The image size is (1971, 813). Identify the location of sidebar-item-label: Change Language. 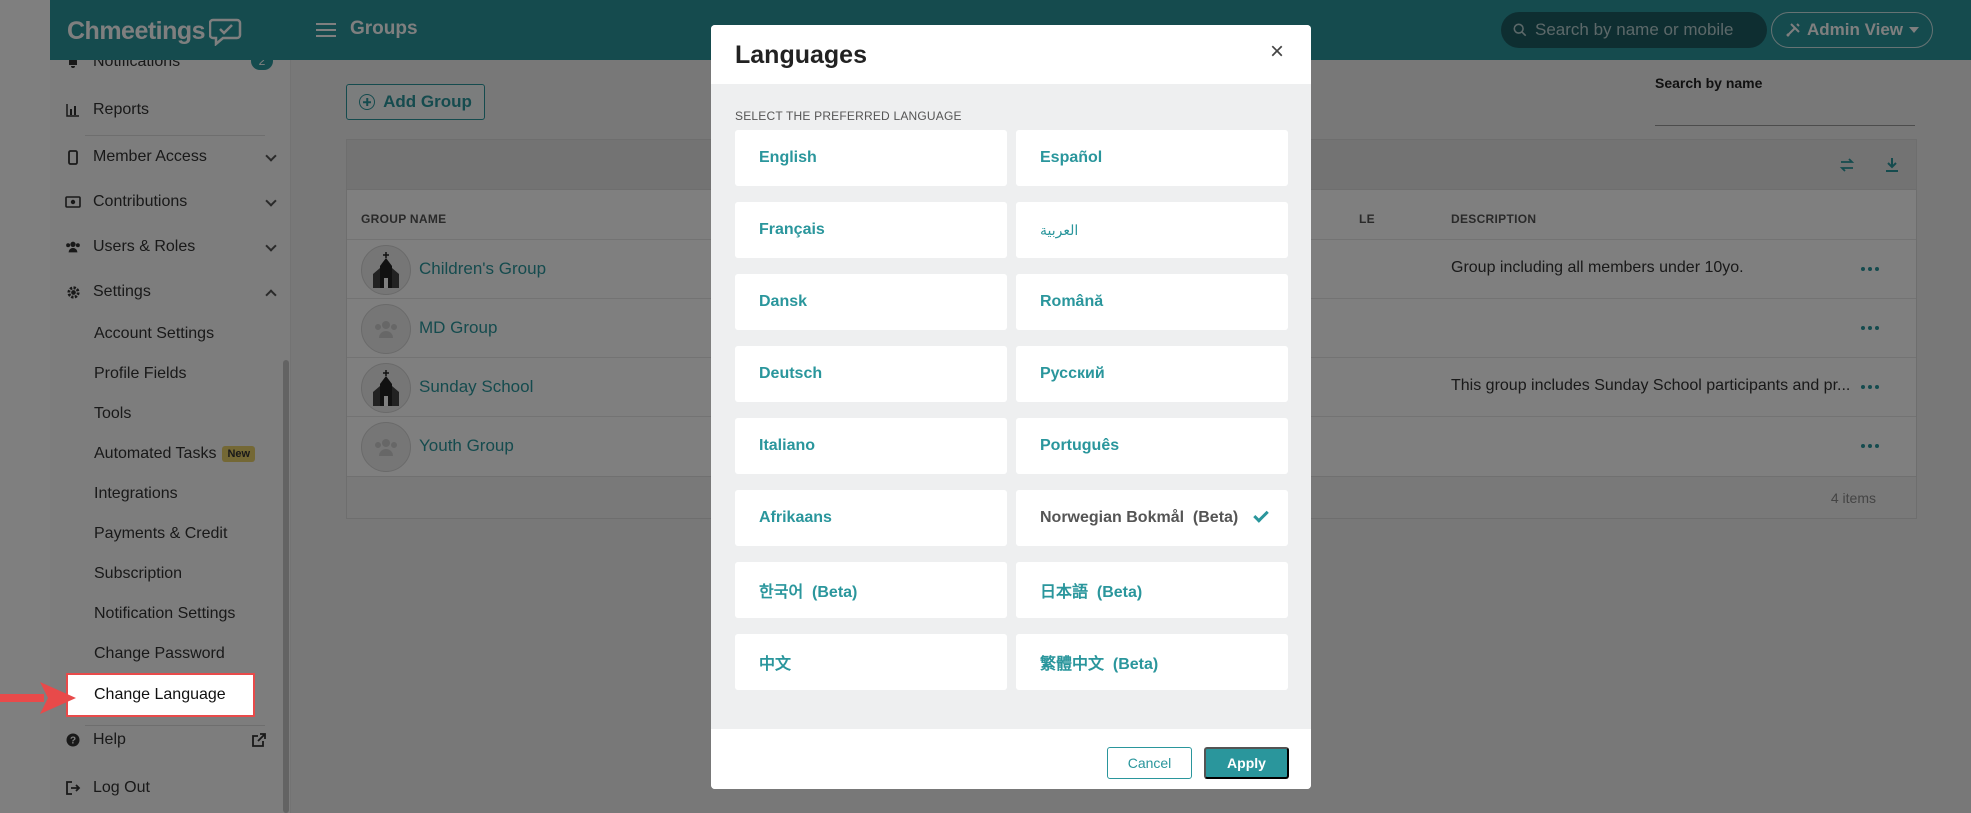
(160, 694).